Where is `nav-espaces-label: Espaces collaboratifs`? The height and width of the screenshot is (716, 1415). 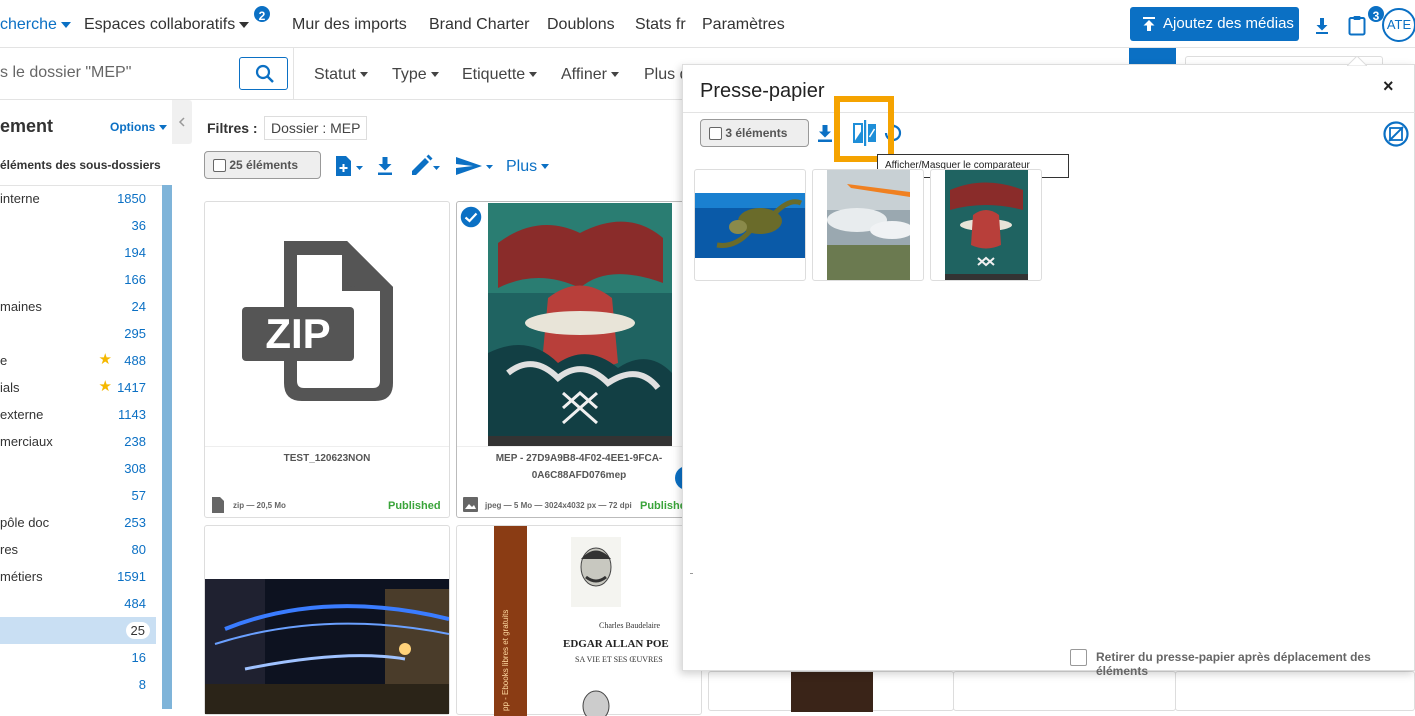 nav-espaces-label: Espaces collaboratifs is located at coordinates (160, 24).